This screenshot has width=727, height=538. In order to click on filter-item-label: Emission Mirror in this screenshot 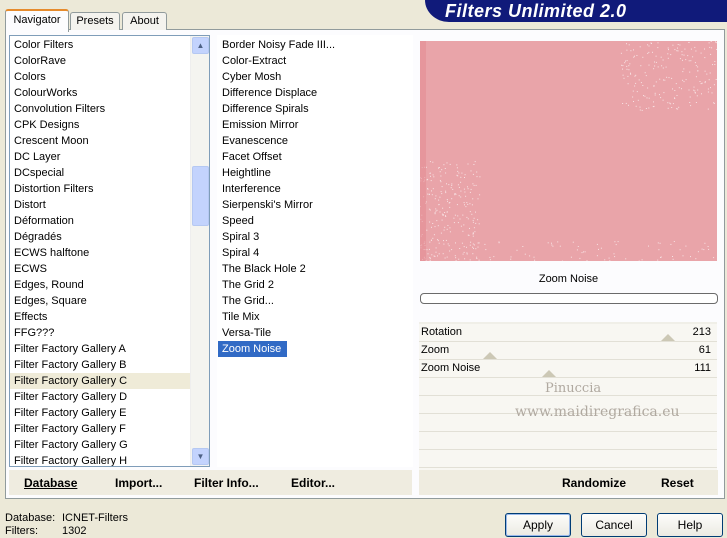, I will do `click(260, 125)`.